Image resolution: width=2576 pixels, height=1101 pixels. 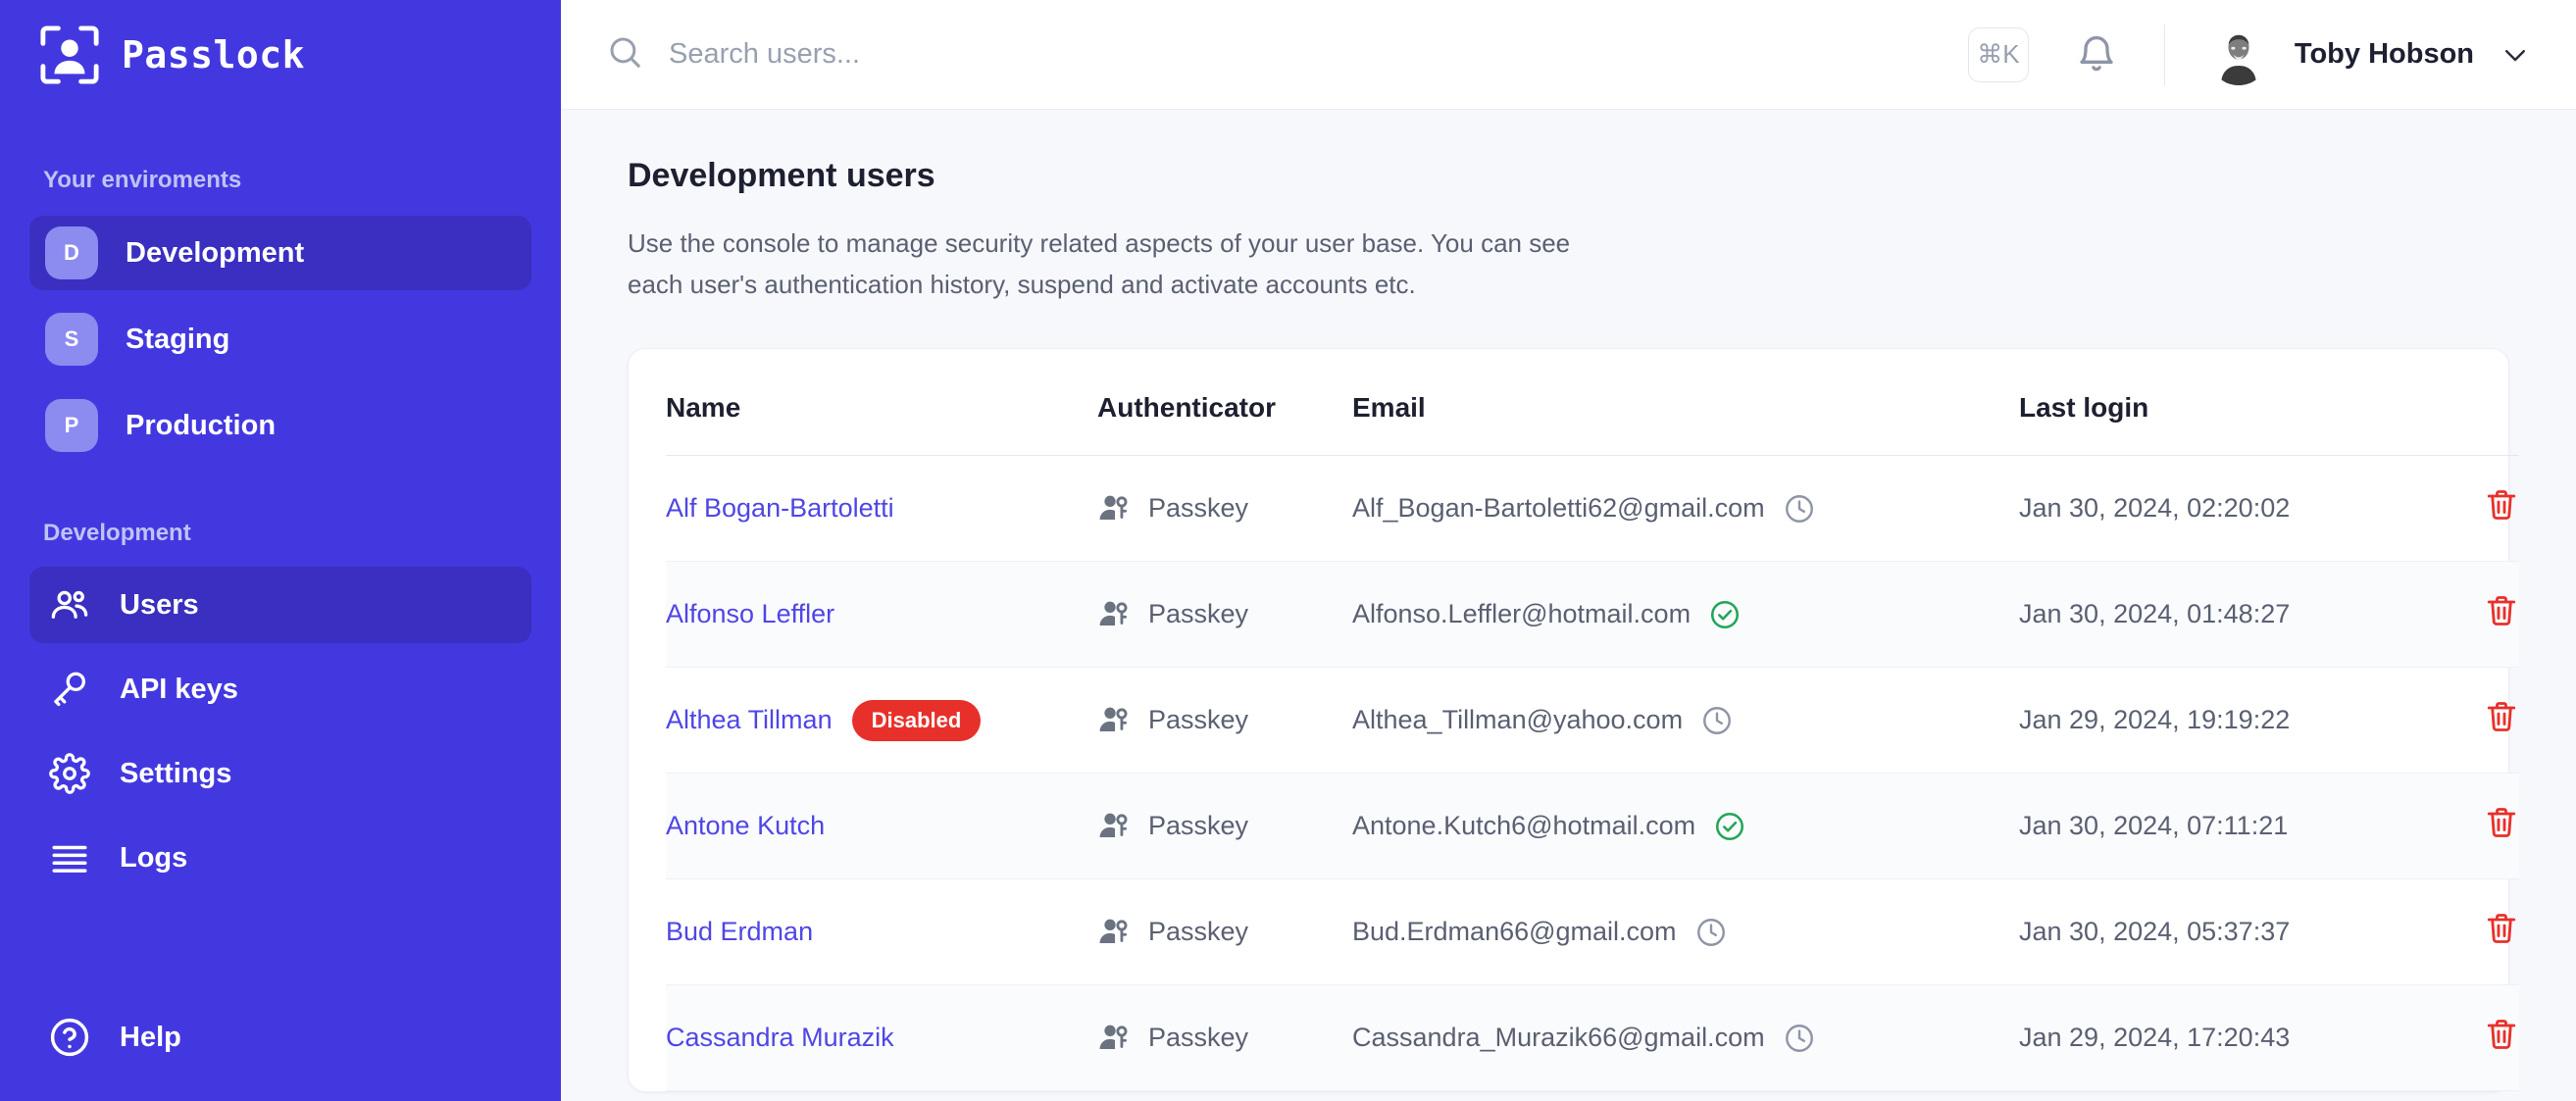 I want to click on column-header-authenticator: Authenticator, so click(x=1224, y=403).